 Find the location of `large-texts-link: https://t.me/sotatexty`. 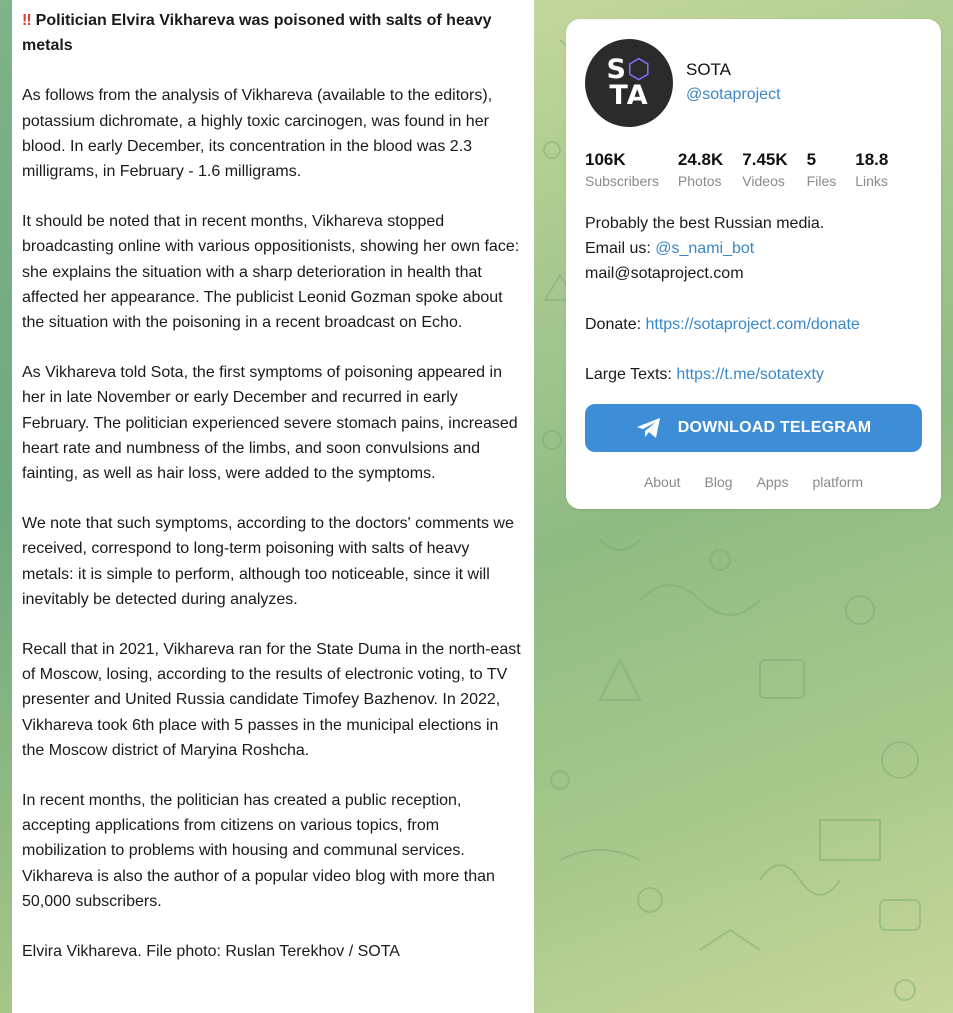

large-texts-link: https://t.me/sotatexty is located at coordinates (750, 374).